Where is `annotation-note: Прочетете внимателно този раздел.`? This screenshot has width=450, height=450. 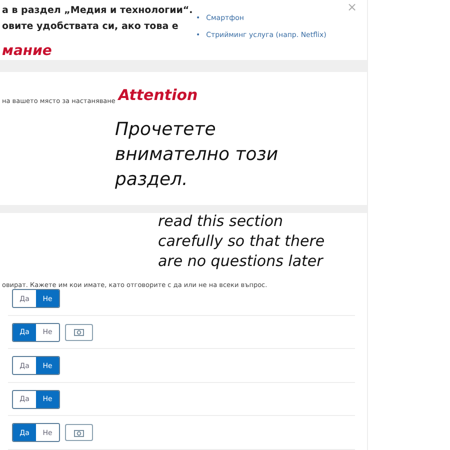 annotation-note: Прочетете внимателно този раздел. is located at coordinates (197, 155).